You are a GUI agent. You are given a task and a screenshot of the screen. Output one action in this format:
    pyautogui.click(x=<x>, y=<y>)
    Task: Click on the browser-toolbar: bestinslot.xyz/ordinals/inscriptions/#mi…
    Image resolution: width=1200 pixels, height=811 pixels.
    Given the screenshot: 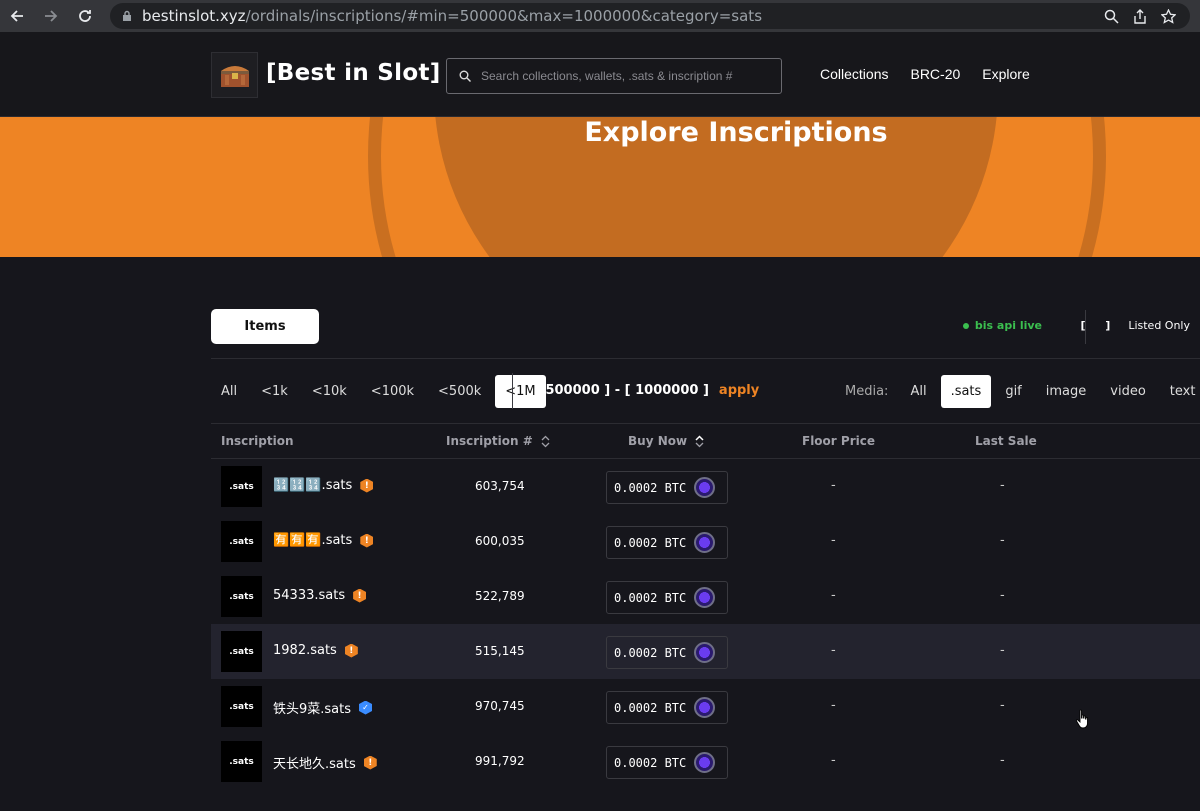 What is the action you would take?
    pyautogui.click(x=600, y=16)
    